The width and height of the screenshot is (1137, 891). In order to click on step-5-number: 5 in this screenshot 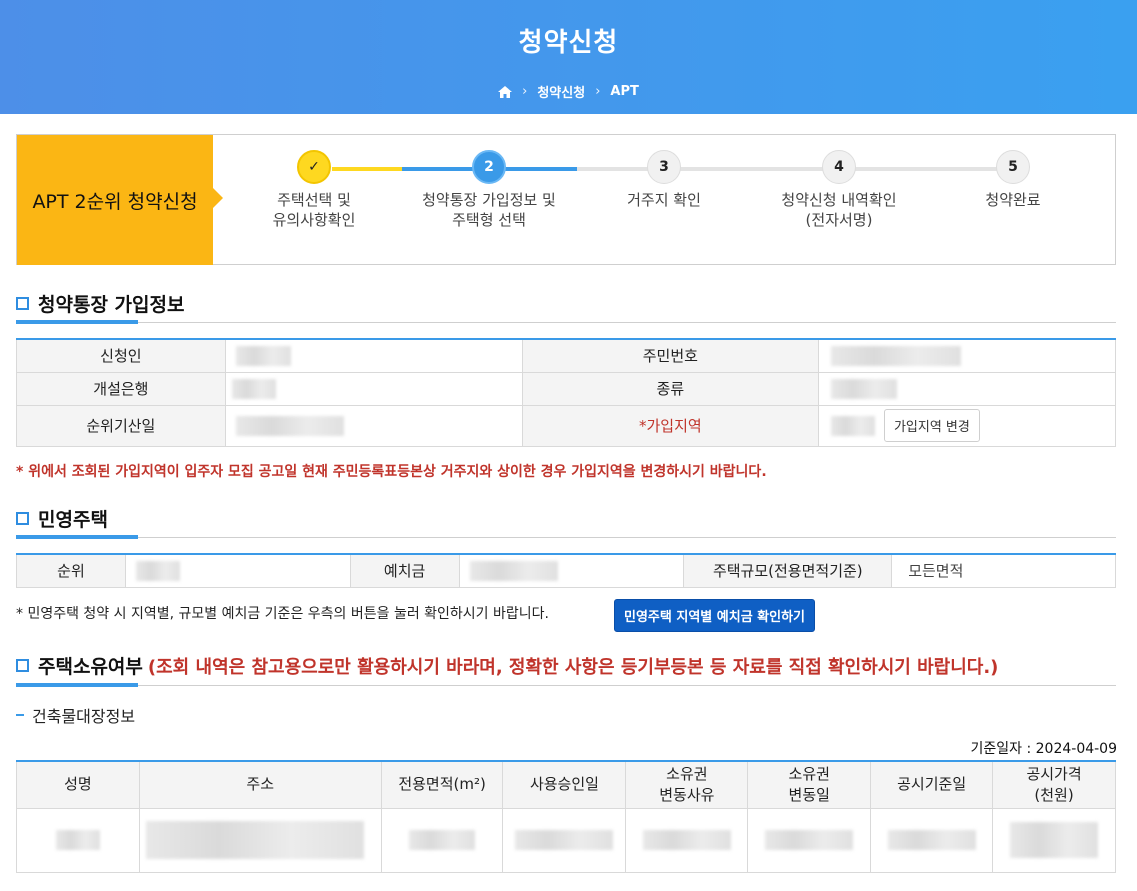, I will do `click(1013, 167)`.